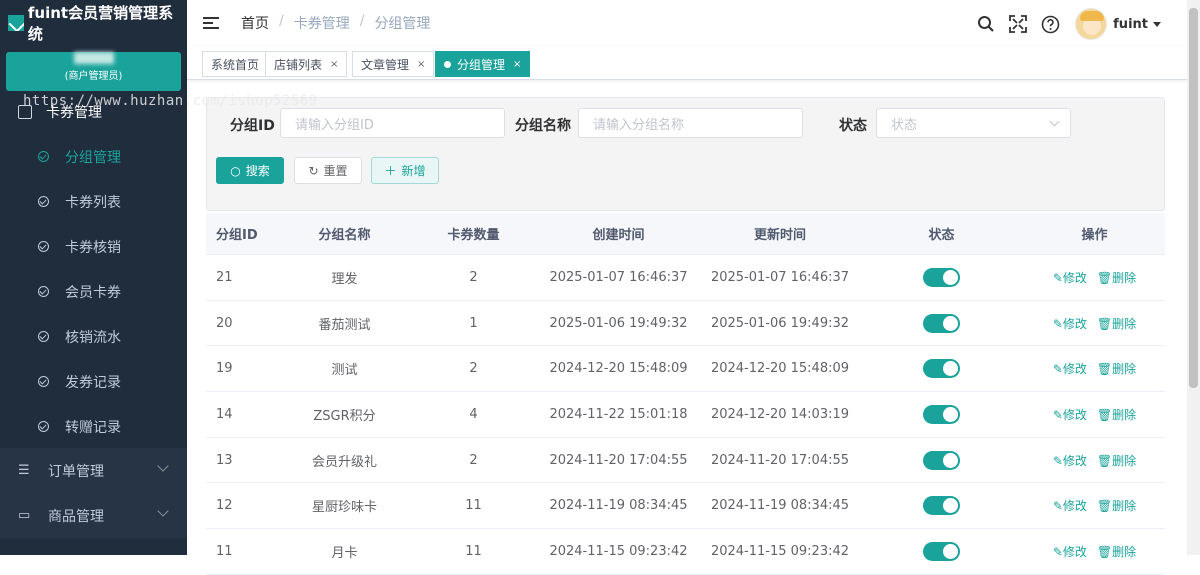 The width and height of the screenshot is (1200, 575). Describe the element at coordinates (1091, 24) in the screenshot. I see `avatar` at that location.